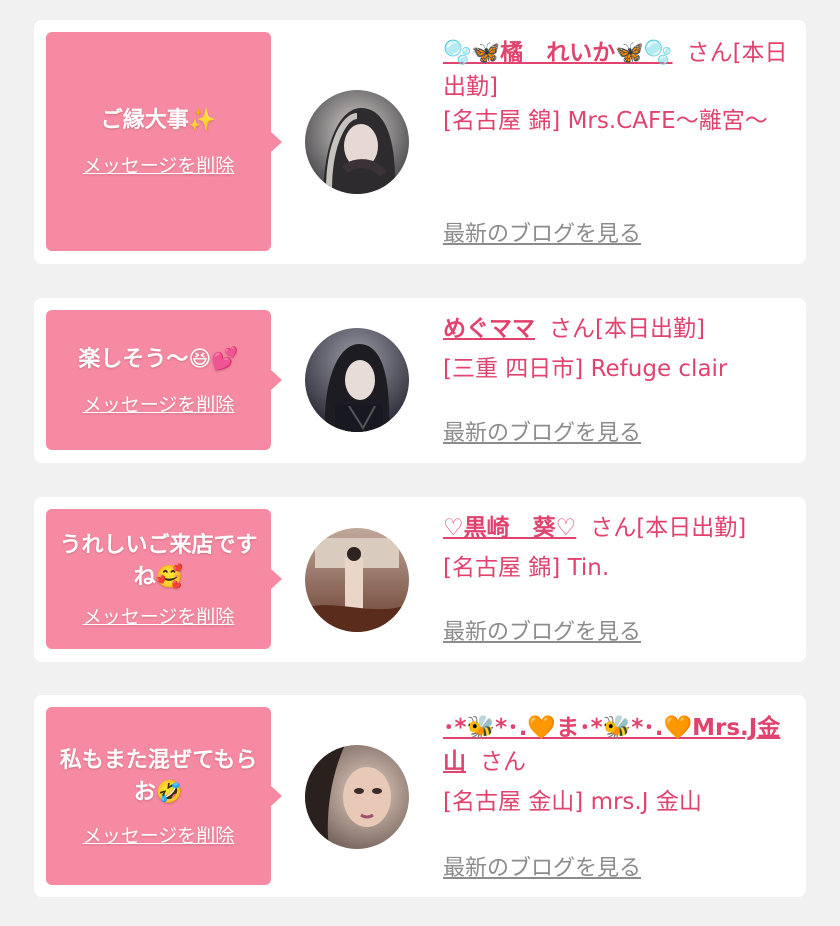  I want to click on message-text: うれしいご来店ですね🥰, so click(158, 561).